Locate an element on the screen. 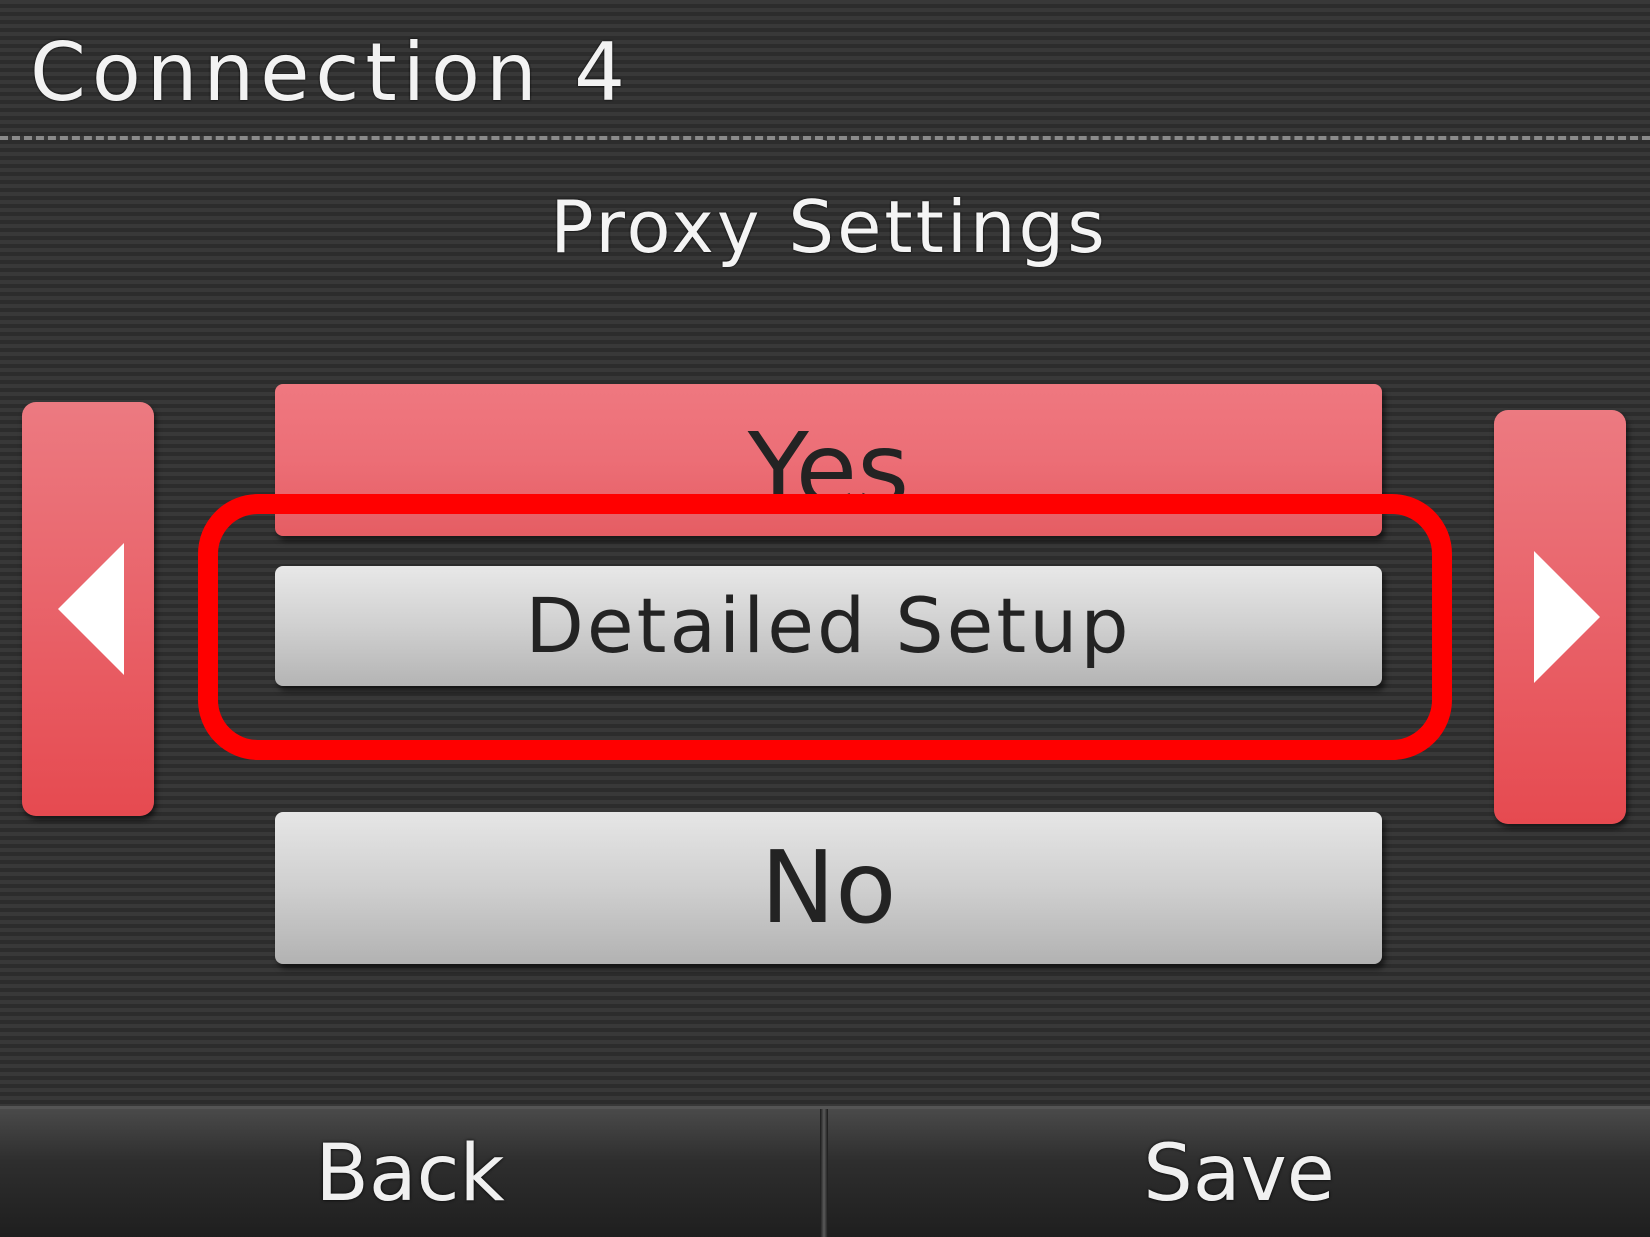 The width and height of the screenshot is (1650, 1237). footer-divider is located at coordinates (824, 1173).